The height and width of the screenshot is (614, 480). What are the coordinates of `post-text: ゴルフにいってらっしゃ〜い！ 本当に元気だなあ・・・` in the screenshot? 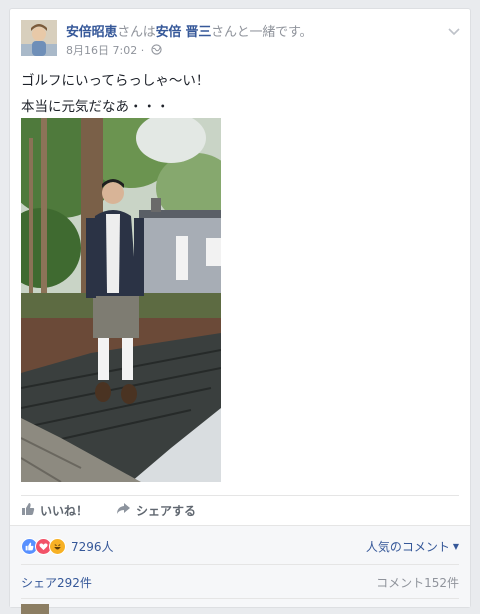 It's located at (115, 94).